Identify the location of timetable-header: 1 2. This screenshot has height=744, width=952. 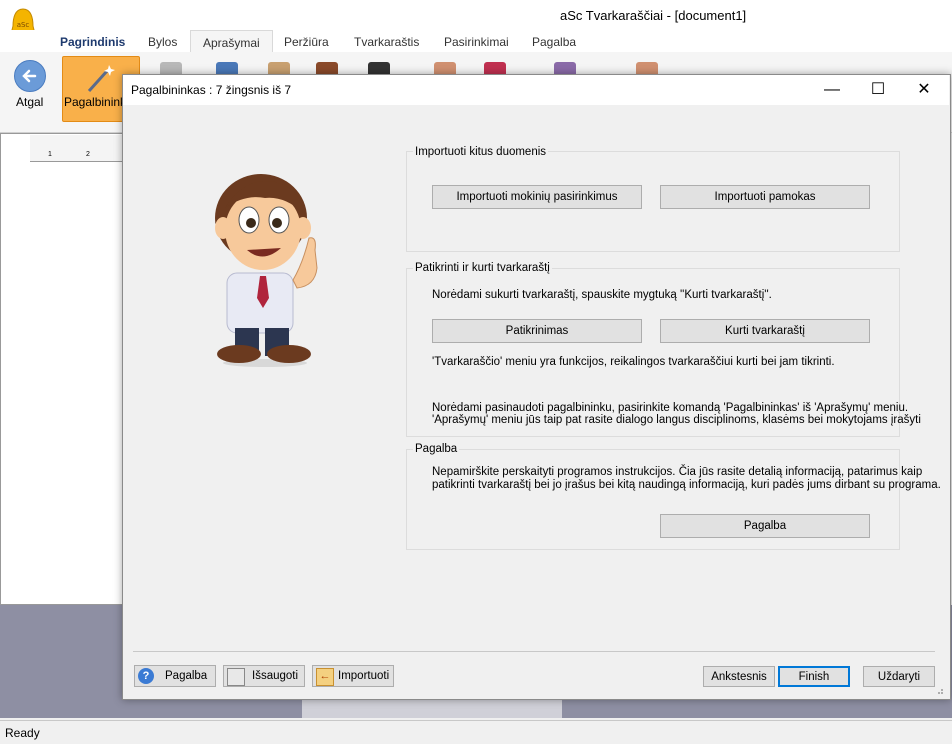
(80, 148).